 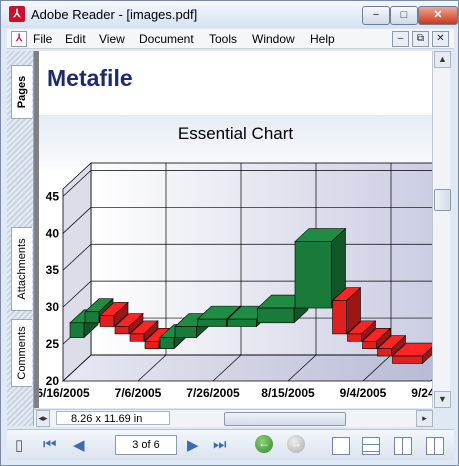 I want to click on close-button: ✕, so click(x=438, y=15).